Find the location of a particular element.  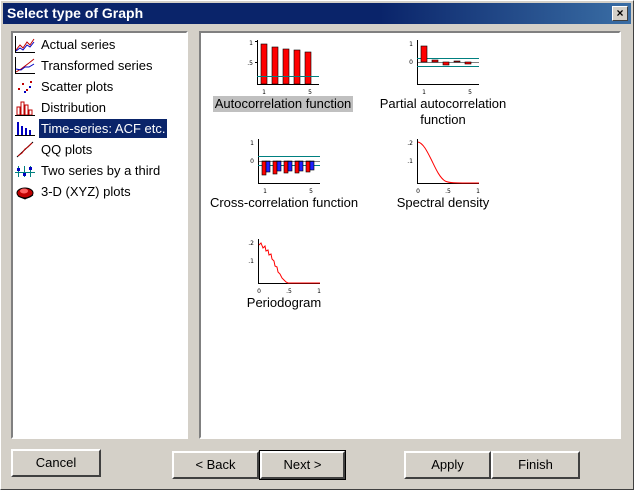

periodogram-caption: Periodogram is located at coordinates (284, 302).